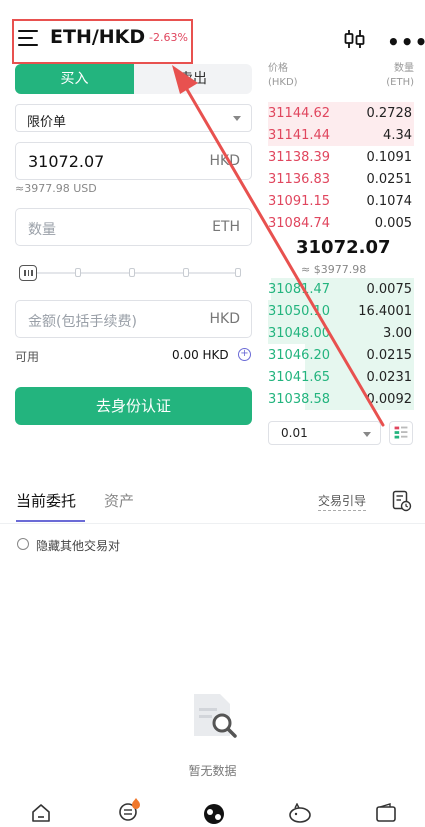 The height and width of the screenshot is (827, 425). I want to click on depth-precision-value: 0.01, so click(294, 433).